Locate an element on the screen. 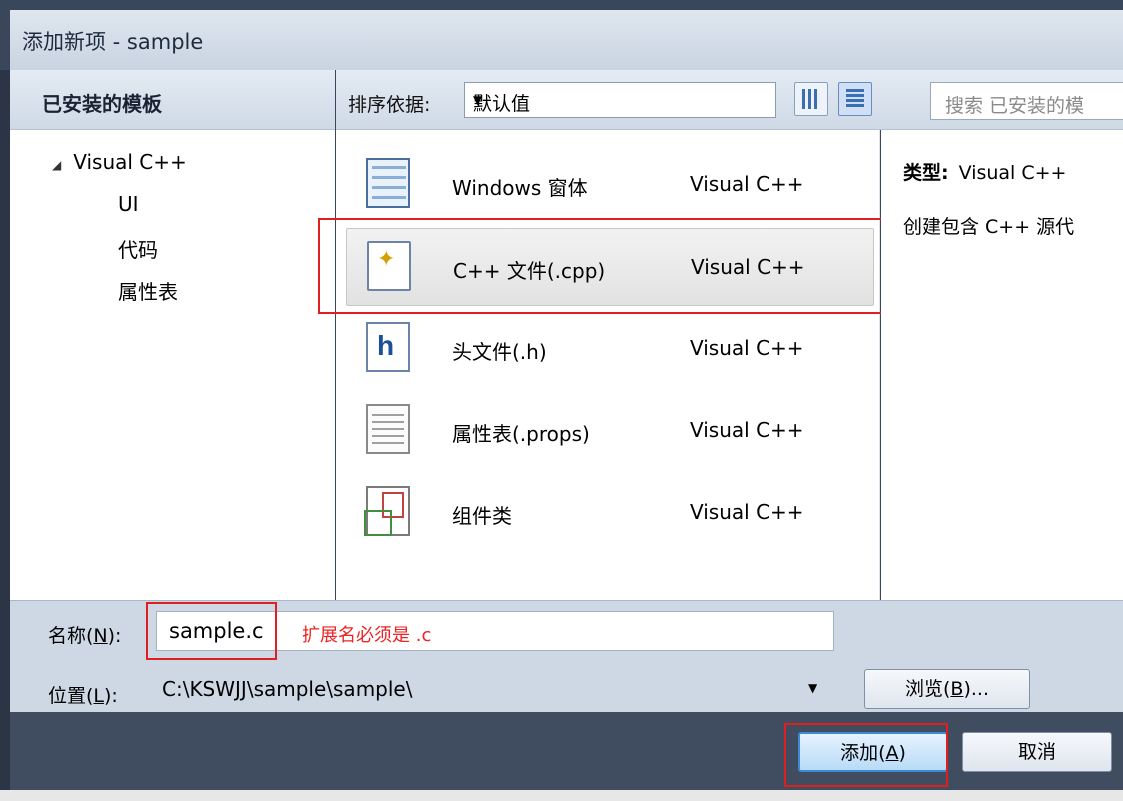 The image size is (1123, 801). grid-view-icon is located at coordinates (811, 99).